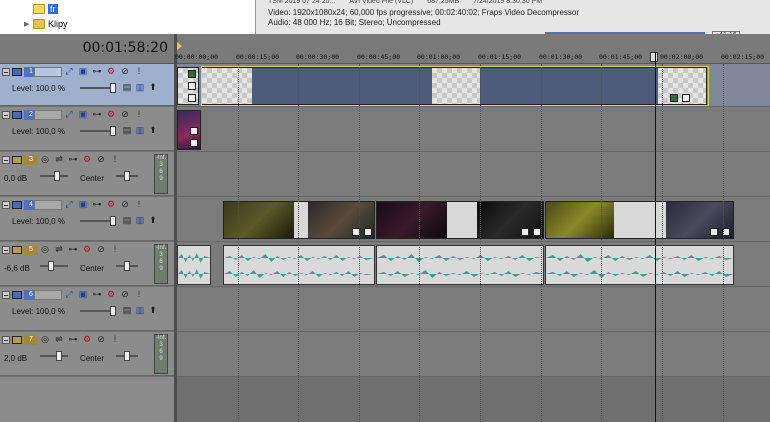 The image size is (770, 422). Describe the element at coordinates (473, 399) in the screenshot. I see `timeline-empty-area` at that location.